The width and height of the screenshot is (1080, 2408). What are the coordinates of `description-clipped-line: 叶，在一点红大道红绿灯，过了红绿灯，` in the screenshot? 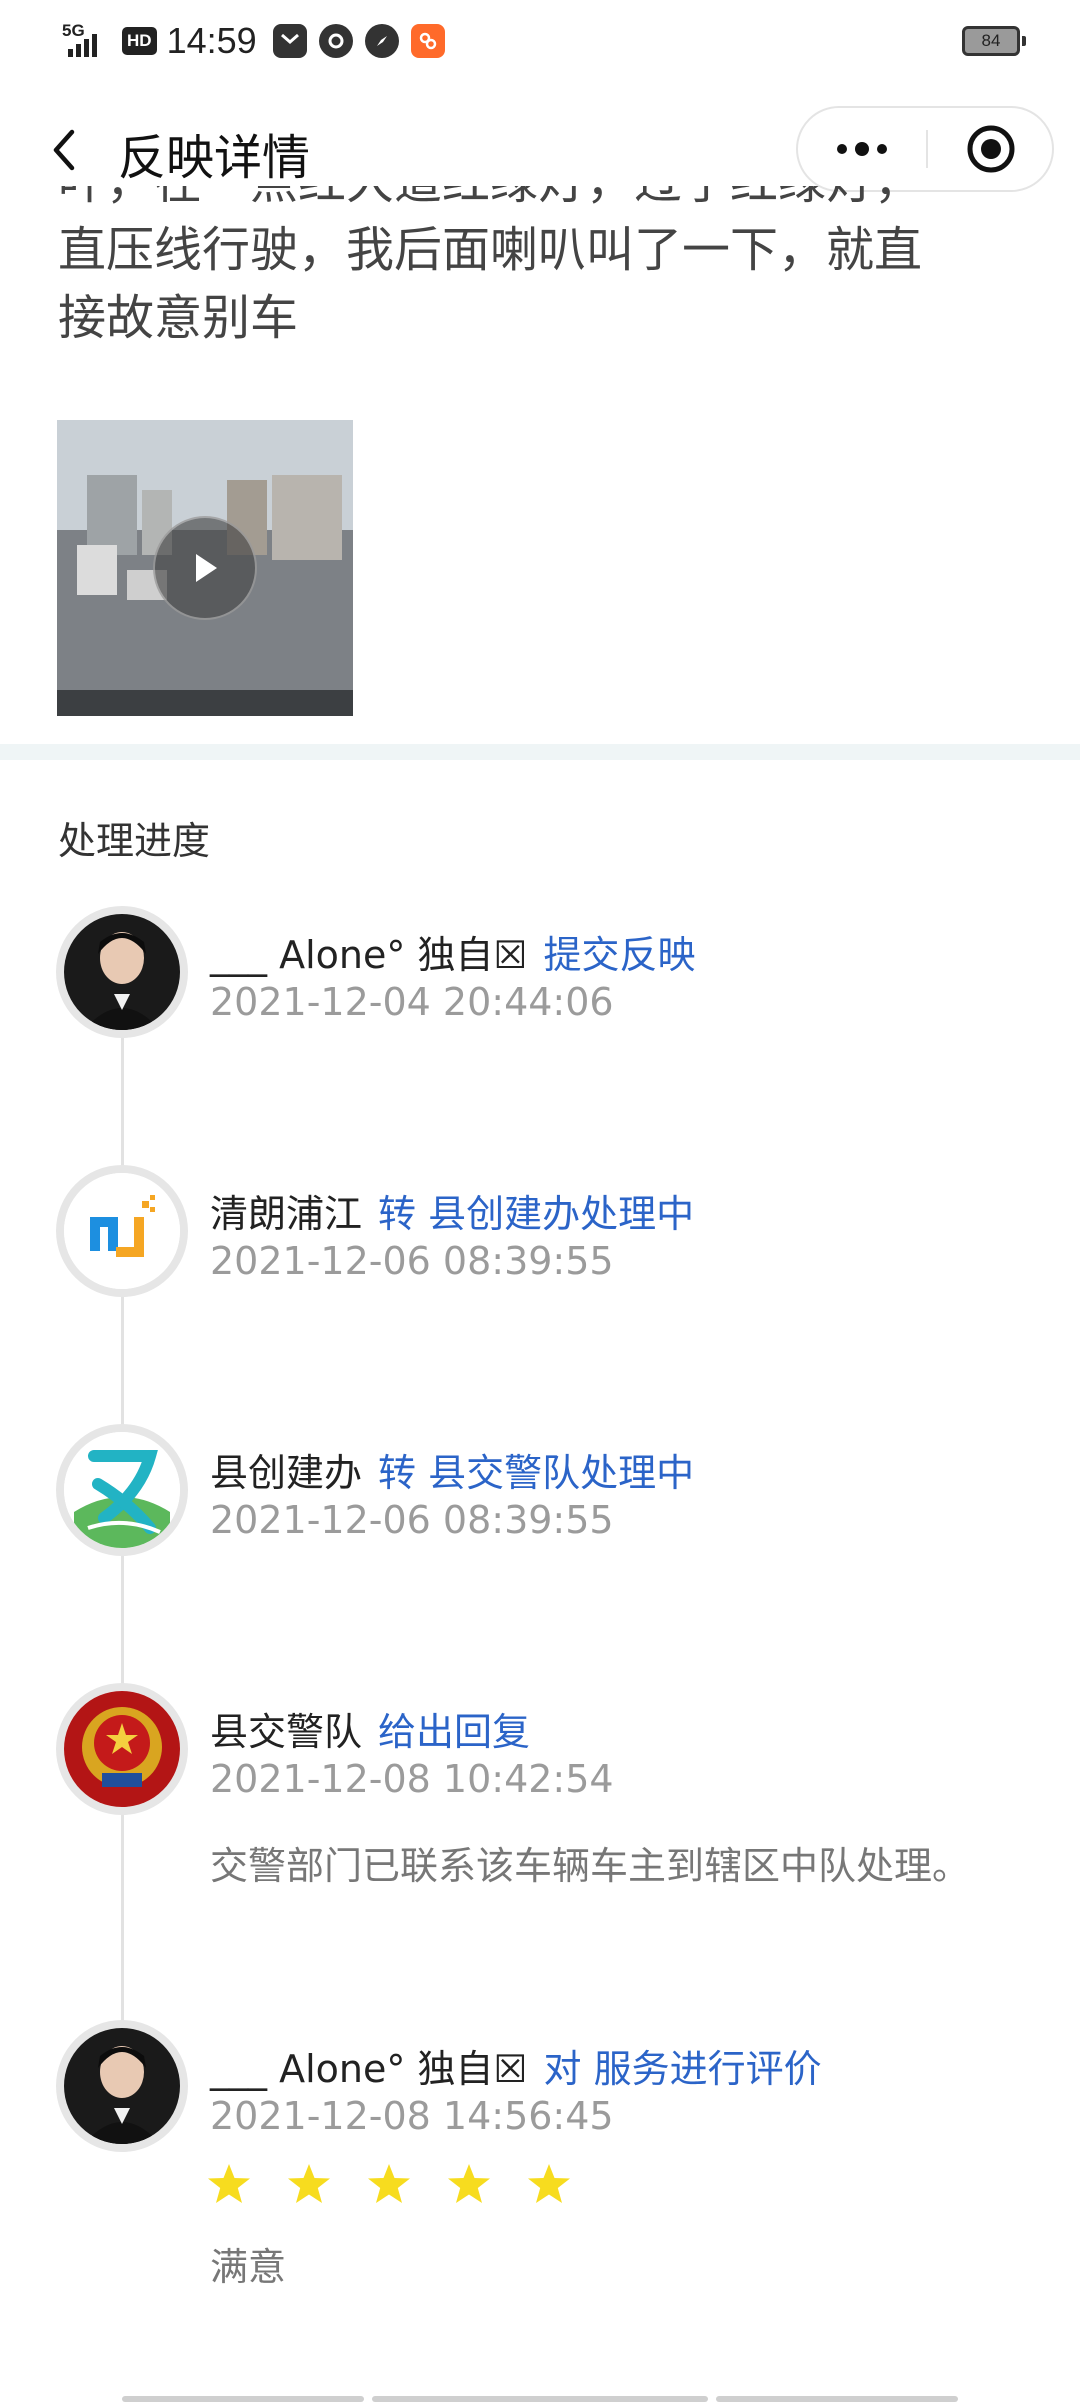 It's located at (538, 201).